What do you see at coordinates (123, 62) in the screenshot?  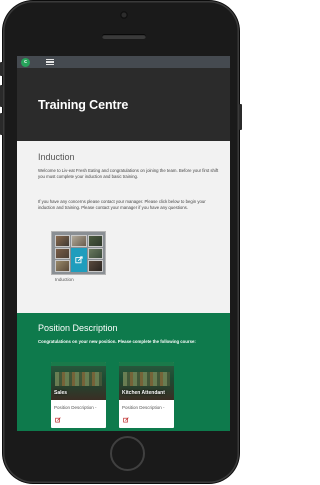 I see `top-navbar: c` at bounding box center [123, 62].